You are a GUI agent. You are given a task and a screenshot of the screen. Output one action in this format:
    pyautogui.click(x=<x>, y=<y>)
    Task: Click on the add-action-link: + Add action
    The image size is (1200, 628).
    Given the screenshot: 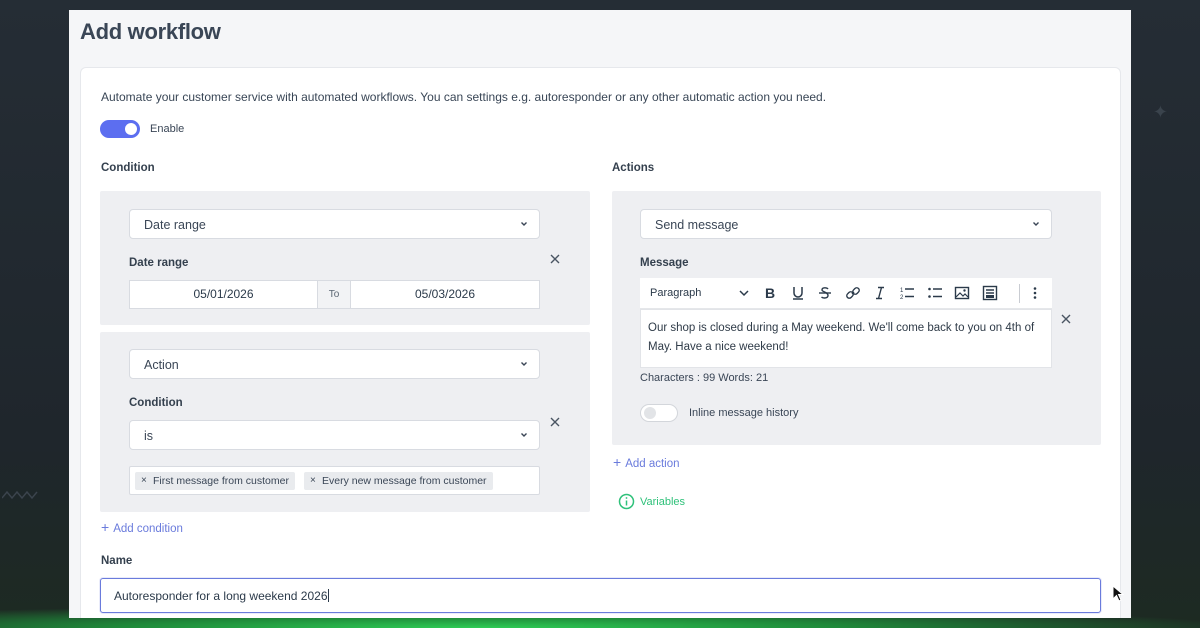 What is the action you would take?
    pyautogui.click(x=646, y=462)
    